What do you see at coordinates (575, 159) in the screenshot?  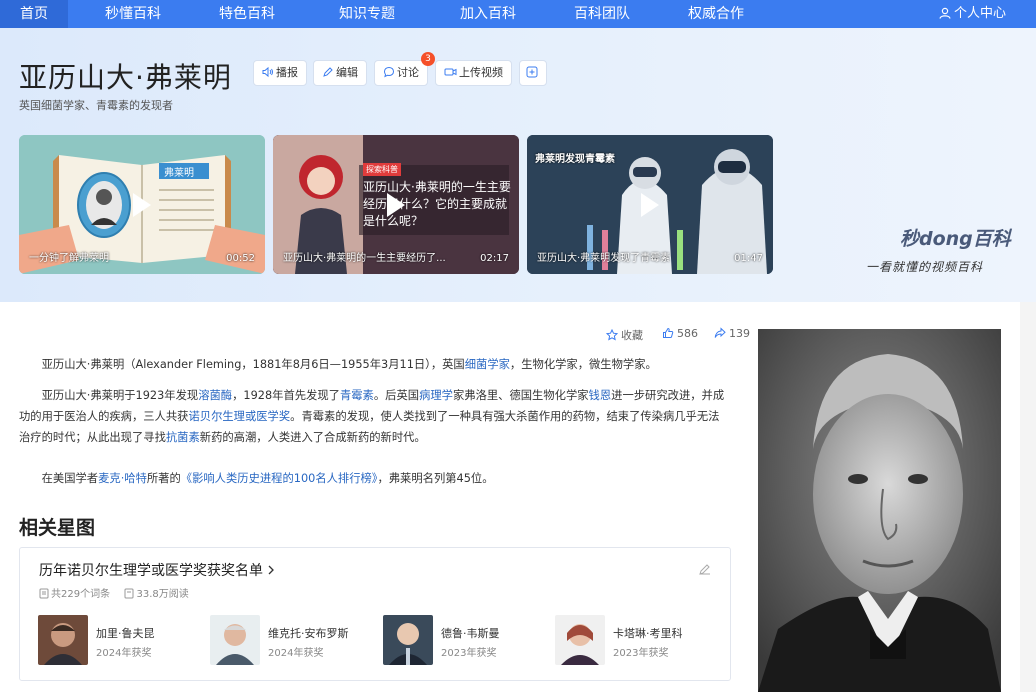 I see `video-overlay-text: 弗莱明发现青霉素` at bounding box center [575, 159].